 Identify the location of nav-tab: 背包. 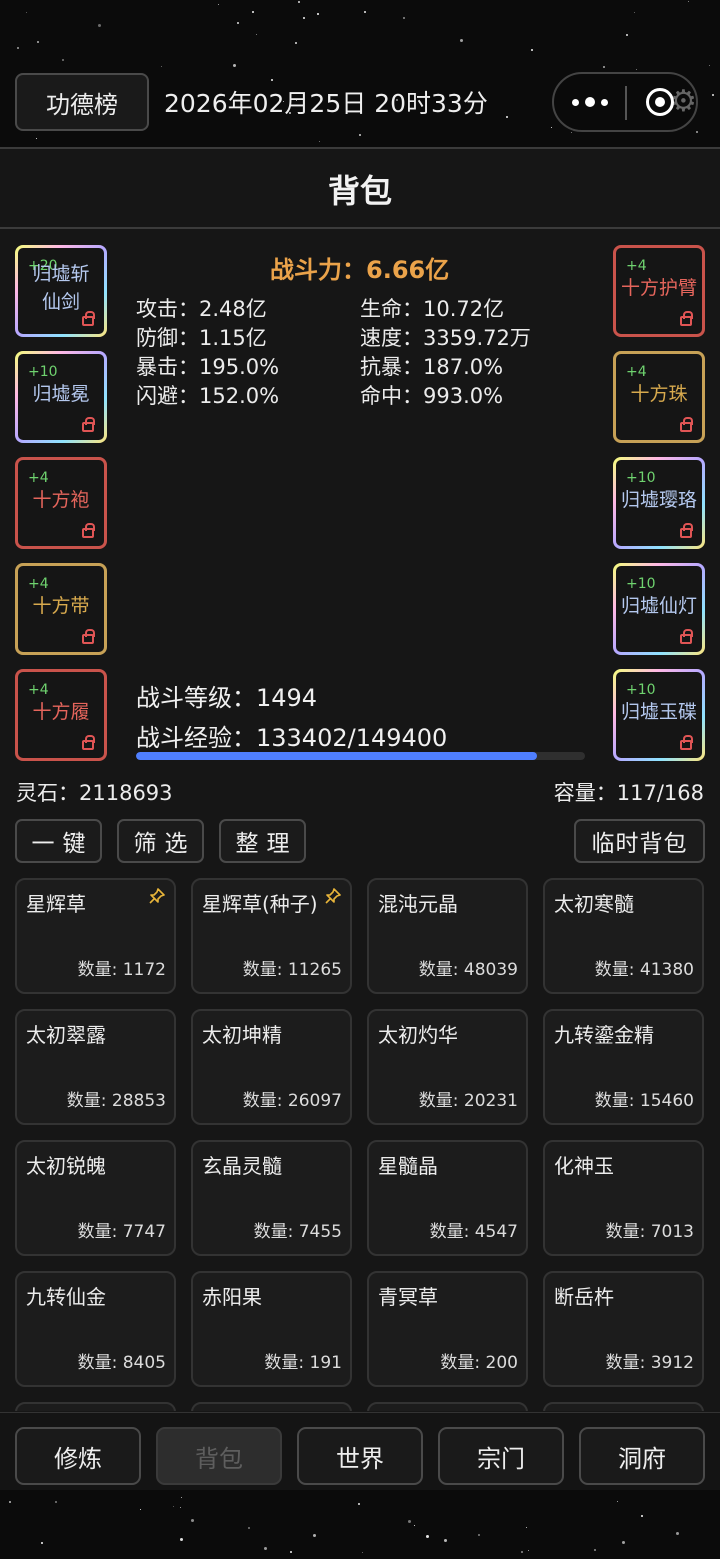
(219, 1456).